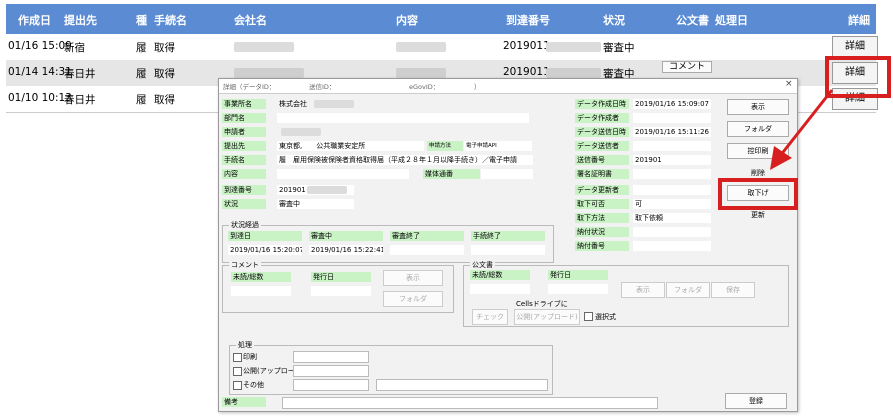 Image resolution: width=893 pixels, height=419 pixels. Describe the element at coordinates (301, 132) in the screenshot. I see `redacted-applicant` at that location.